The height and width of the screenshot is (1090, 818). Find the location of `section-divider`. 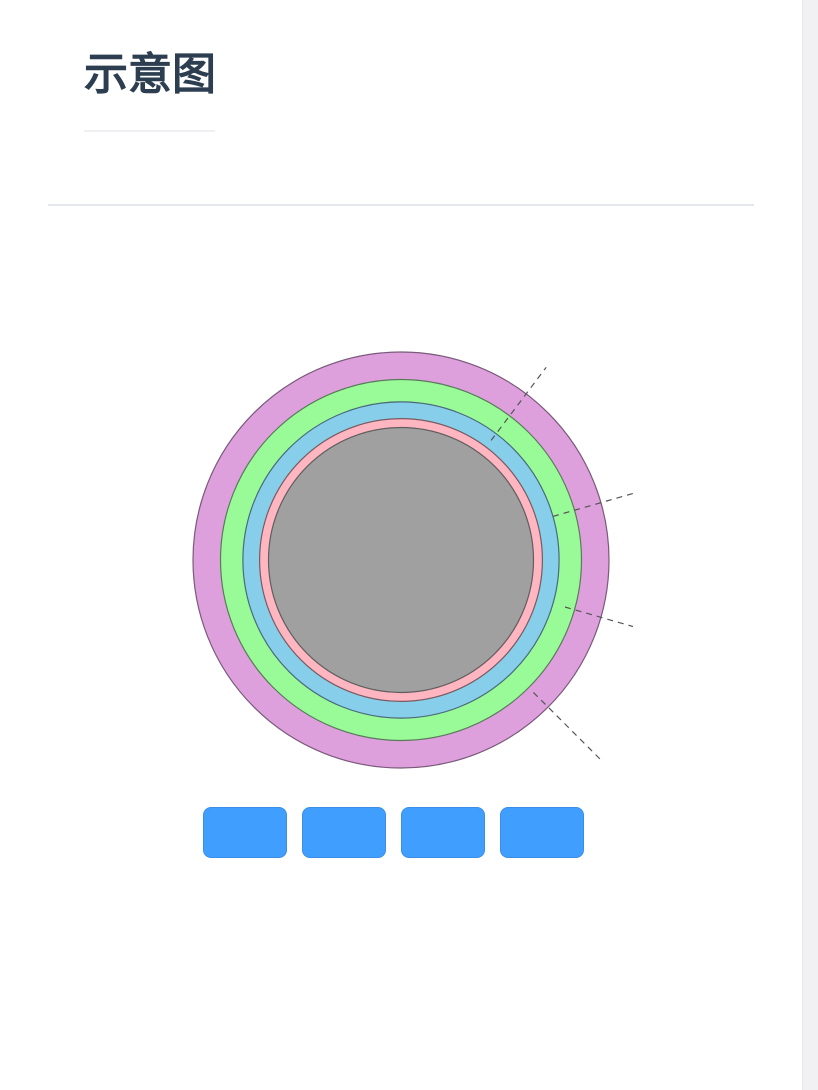

section-divider is located at coordinates (401, 205).